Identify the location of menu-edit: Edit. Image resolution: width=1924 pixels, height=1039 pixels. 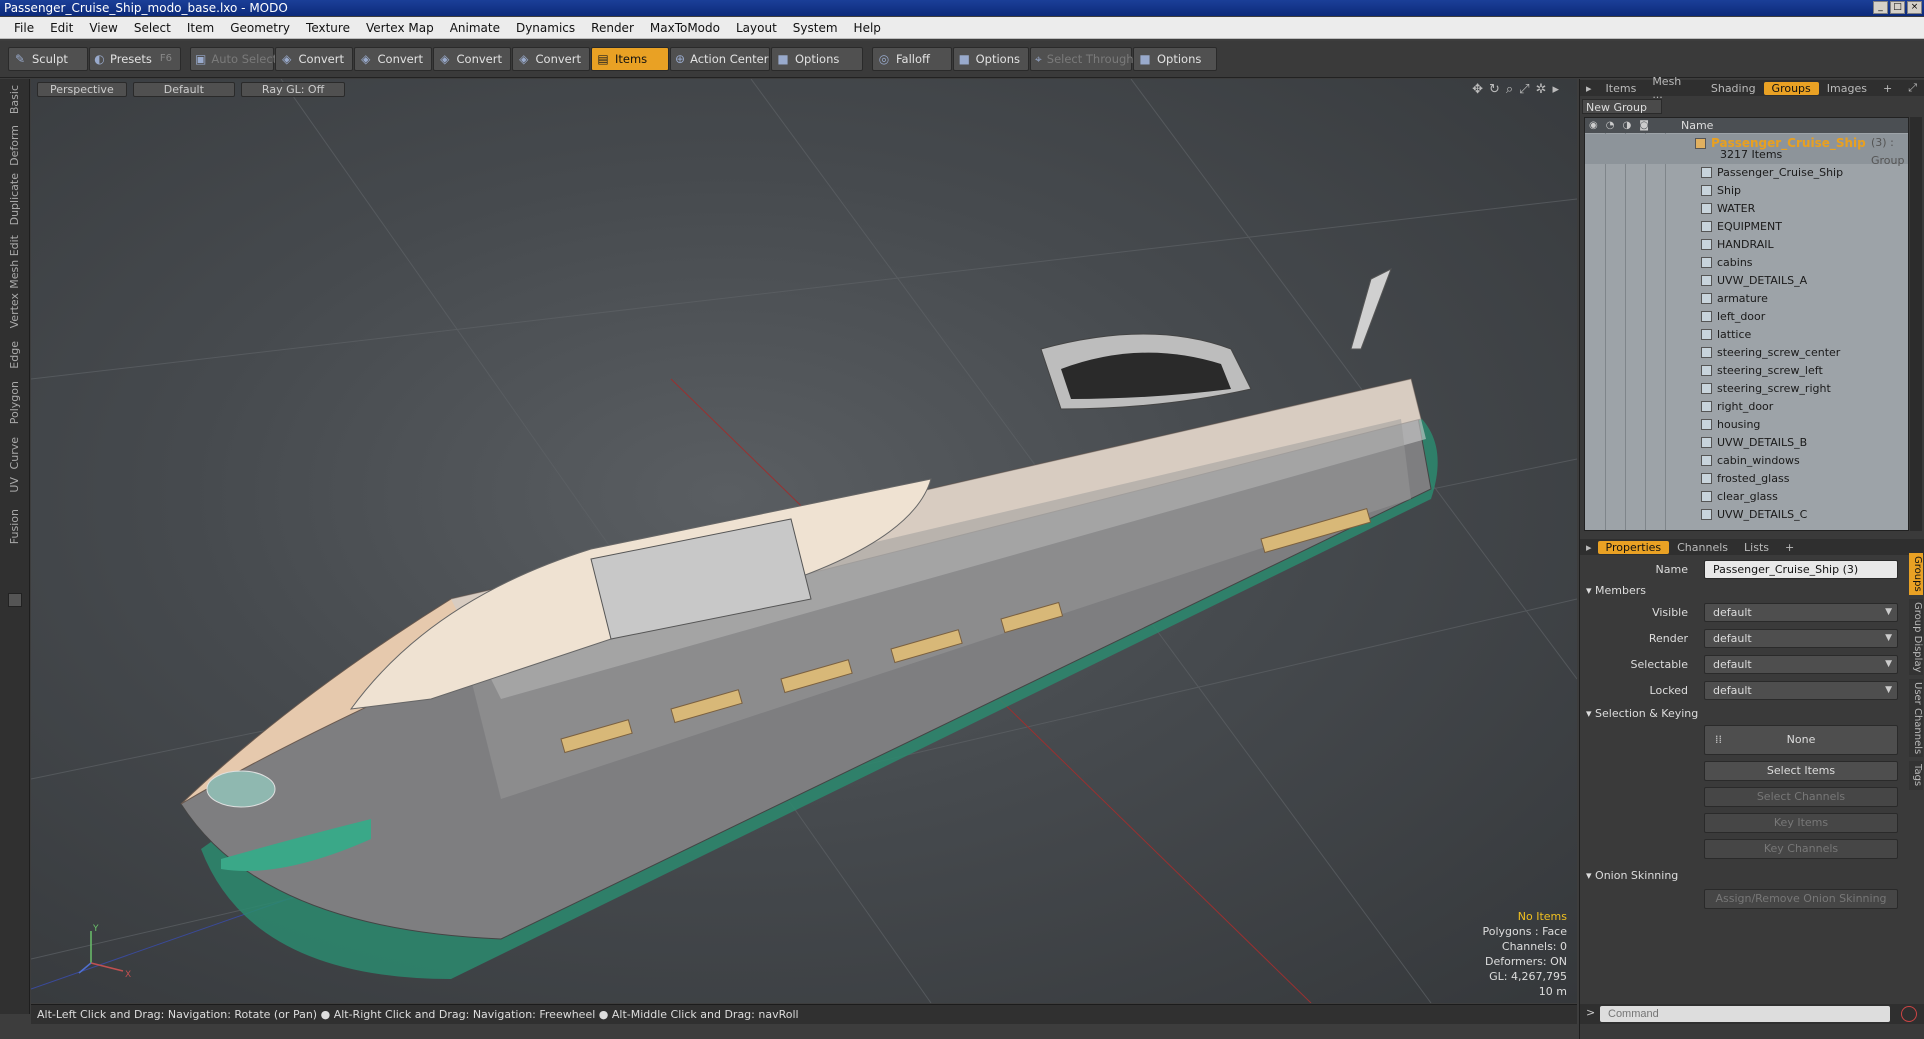
(61, 28).